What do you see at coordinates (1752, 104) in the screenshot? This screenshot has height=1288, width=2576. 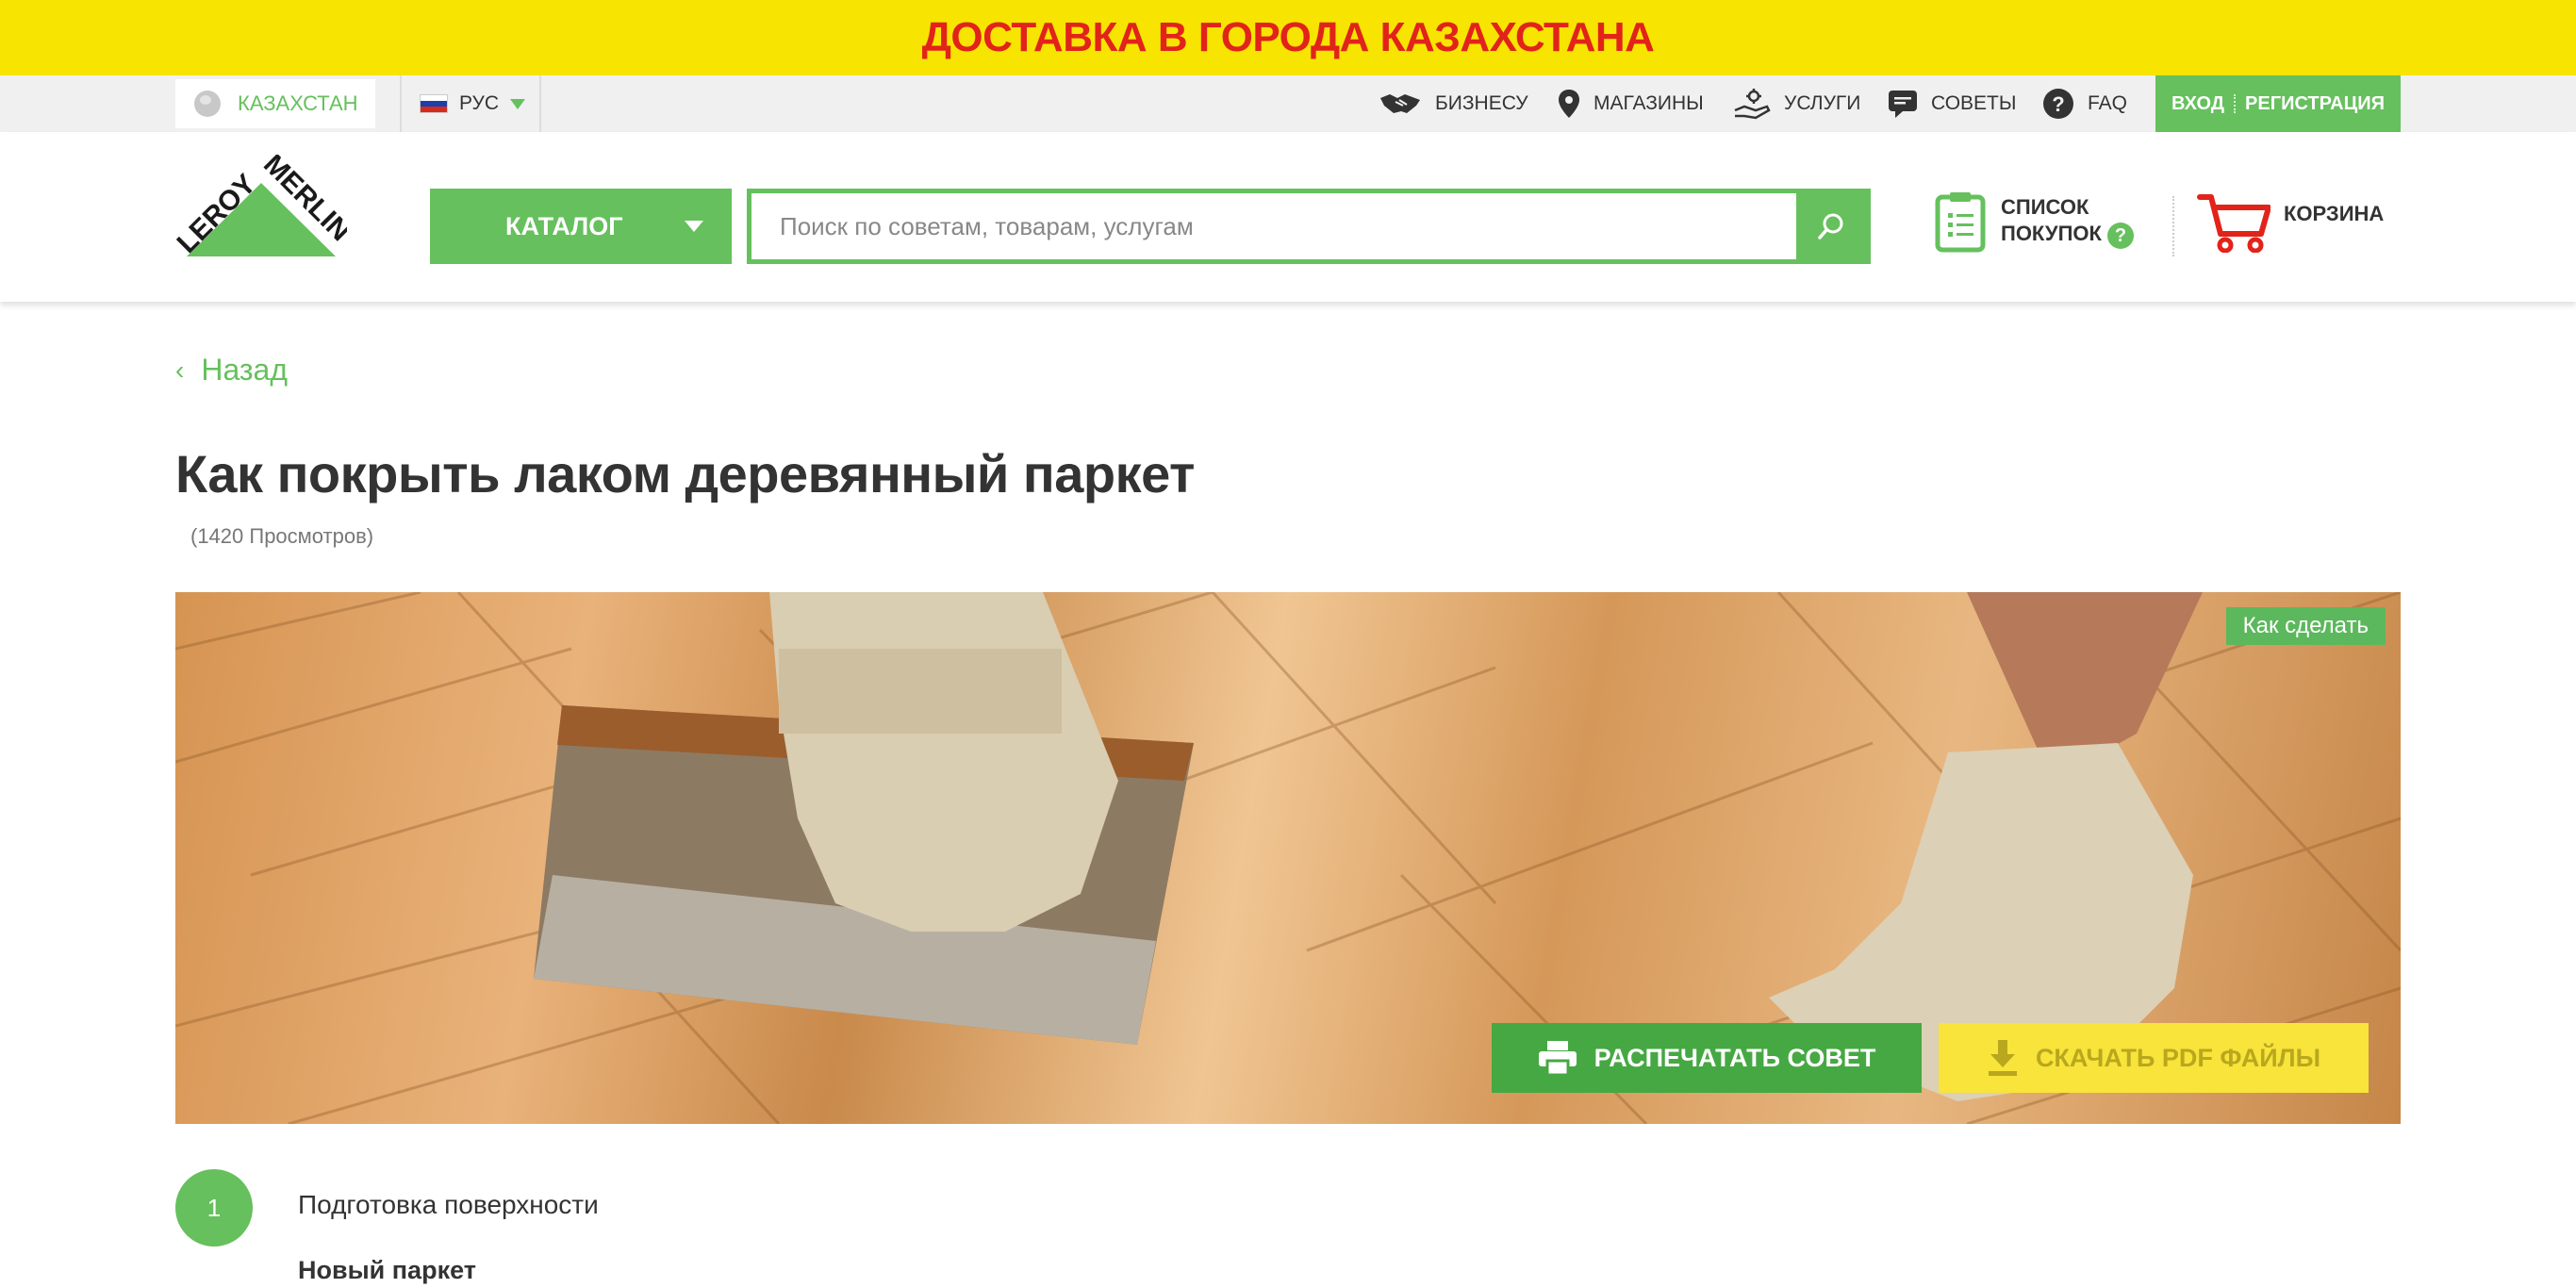 I see `services-hand-icon` at bounding box center [1752, 104].